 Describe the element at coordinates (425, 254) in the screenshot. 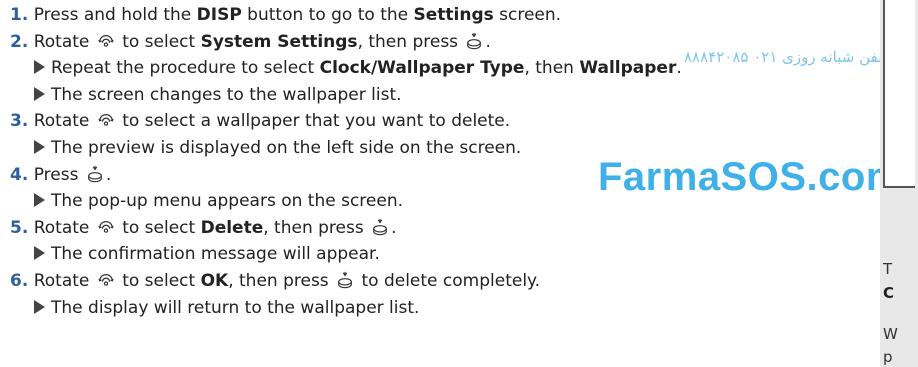

I see `step-5-sub-1: The confirmation message will appear.` at that location.